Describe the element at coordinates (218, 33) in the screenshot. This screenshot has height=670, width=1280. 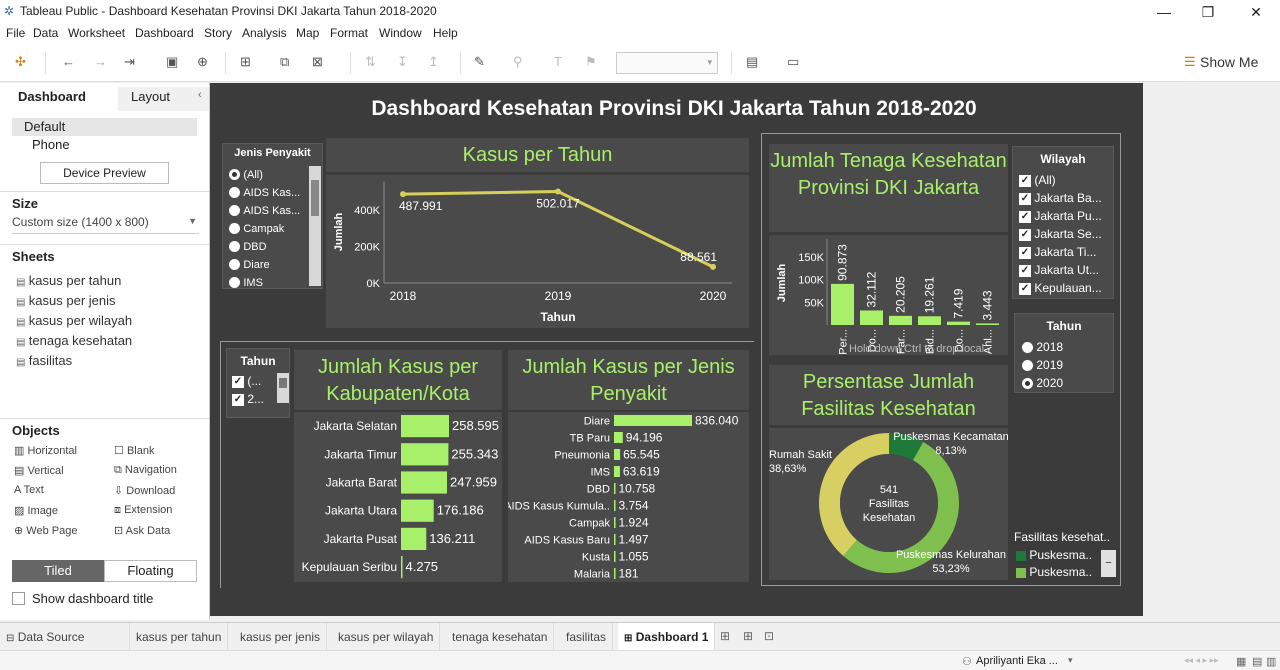
I see `menu-story: Story` at that location.